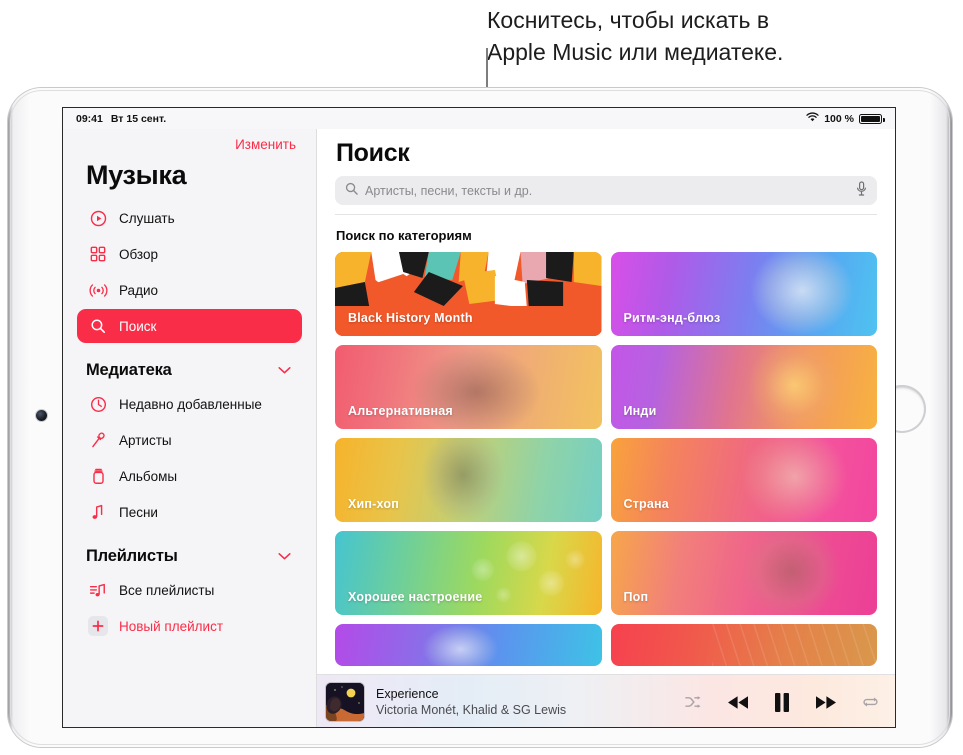  I want to click on tile-line-graphic, so click(794, 645).